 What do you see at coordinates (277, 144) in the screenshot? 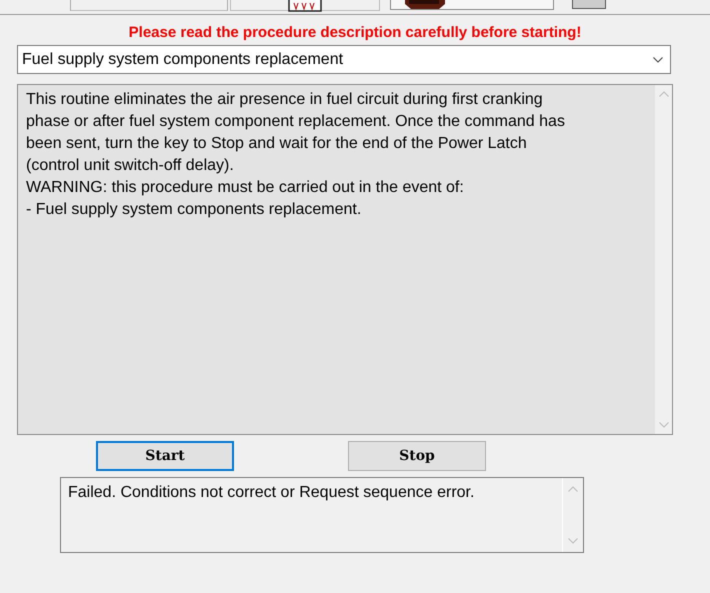
I see `description-line: been sent, turn the key to Stop and wait for the end of the Power Latch` at bounding box center [277, 144].